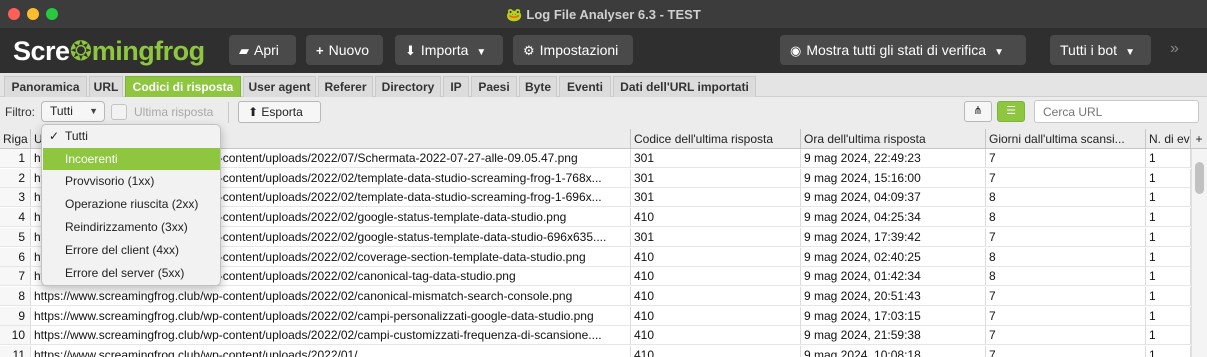 Image resolution: width=1207 pixels, height=357 pixels. I want to click on column-header-riga: Riga, so click(15, 139).